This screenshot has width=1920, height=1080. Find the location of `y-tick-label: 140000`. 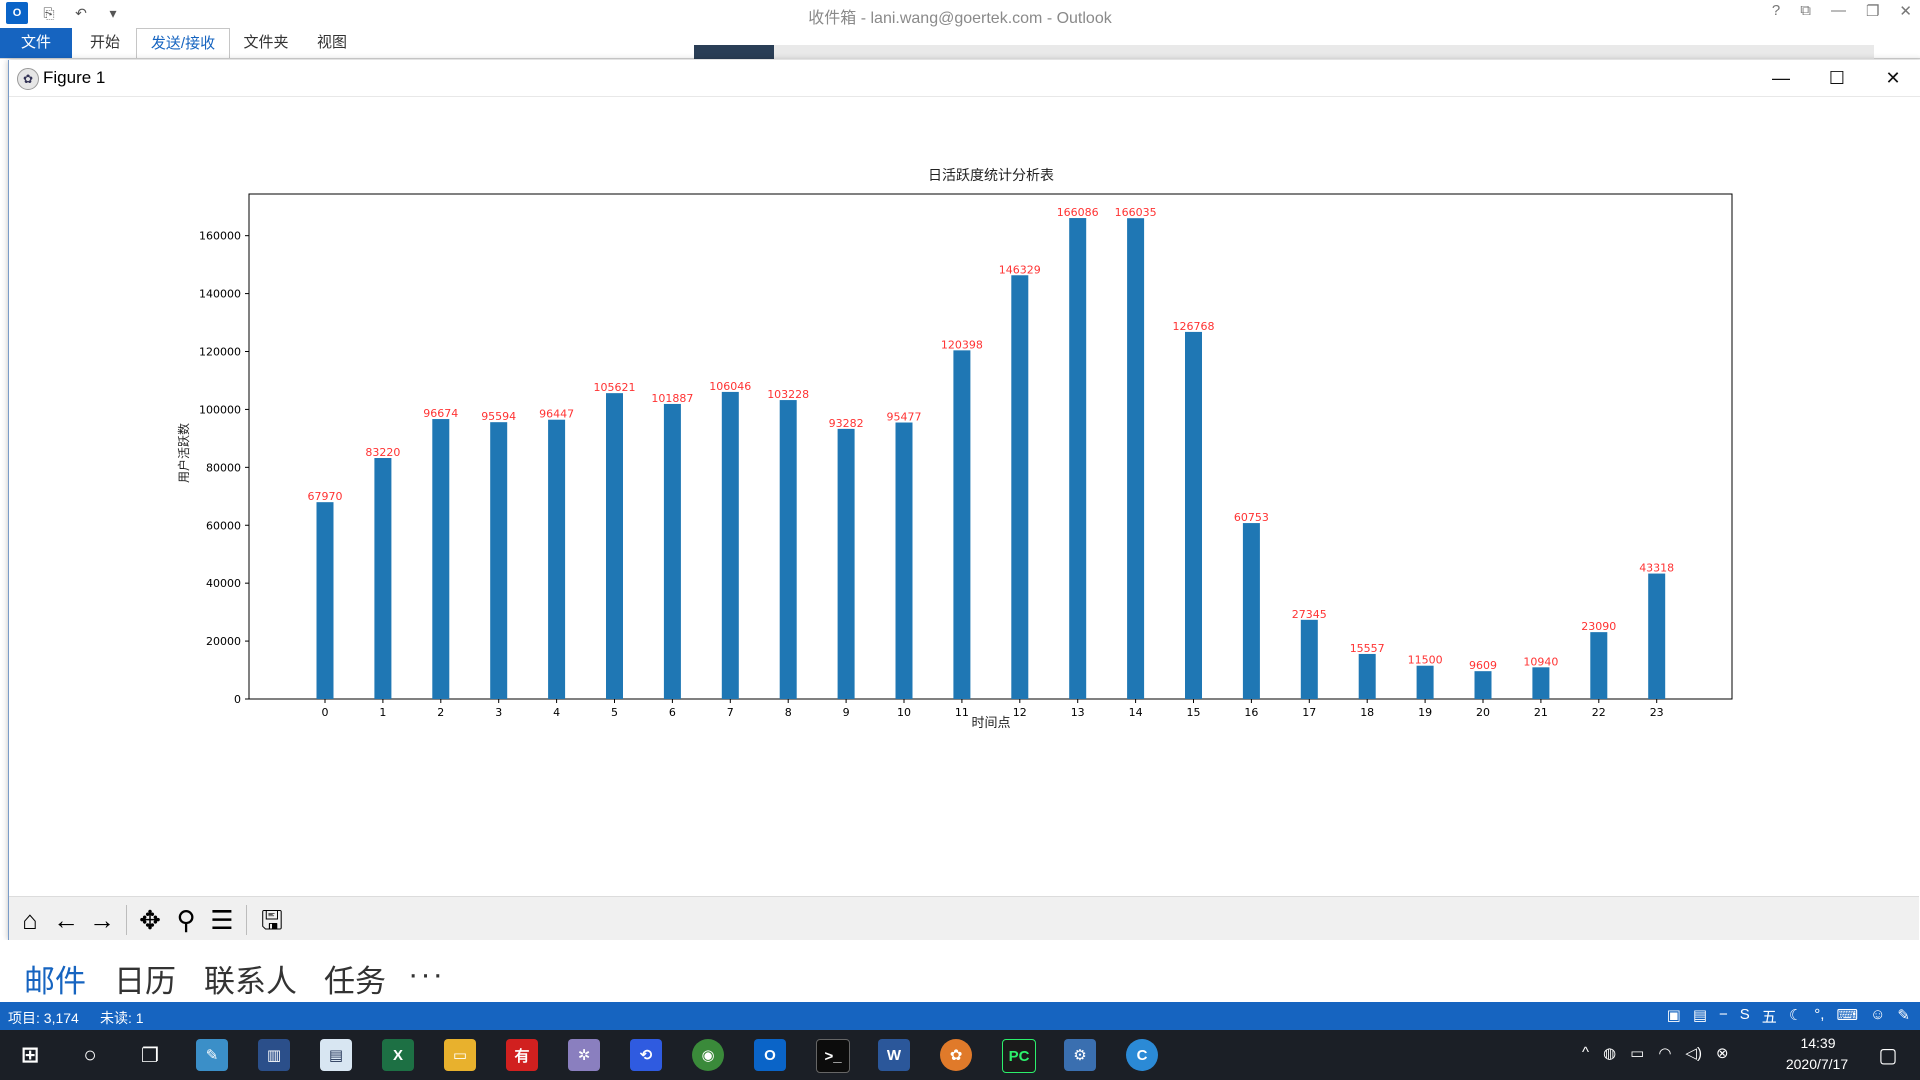

y-tick-label: 140000 is located at coordinates (220, 294).